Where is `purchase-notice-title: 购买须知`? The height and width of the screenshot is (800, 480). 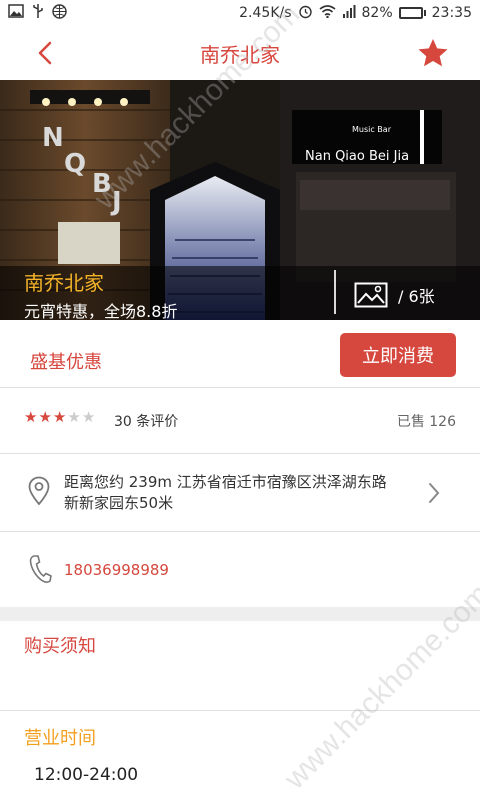 purchase-notice-title: 购买须知 is located at coordinates (60, 646).